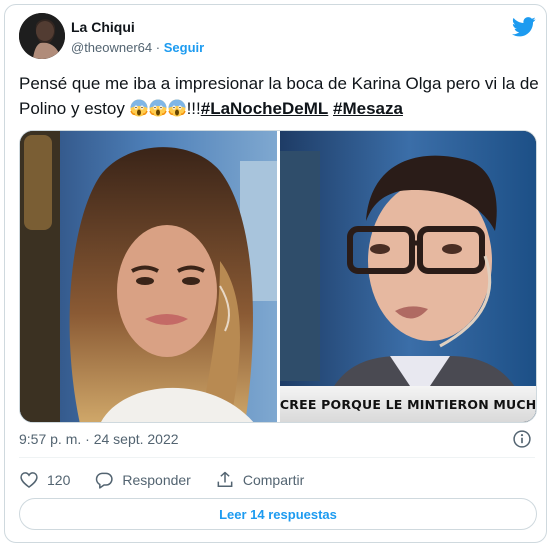 The image size is (551, 547). Describe the element at coordinates (193, 108) in the screenshot. I see `tweet-exclaim: !!!` at that location.